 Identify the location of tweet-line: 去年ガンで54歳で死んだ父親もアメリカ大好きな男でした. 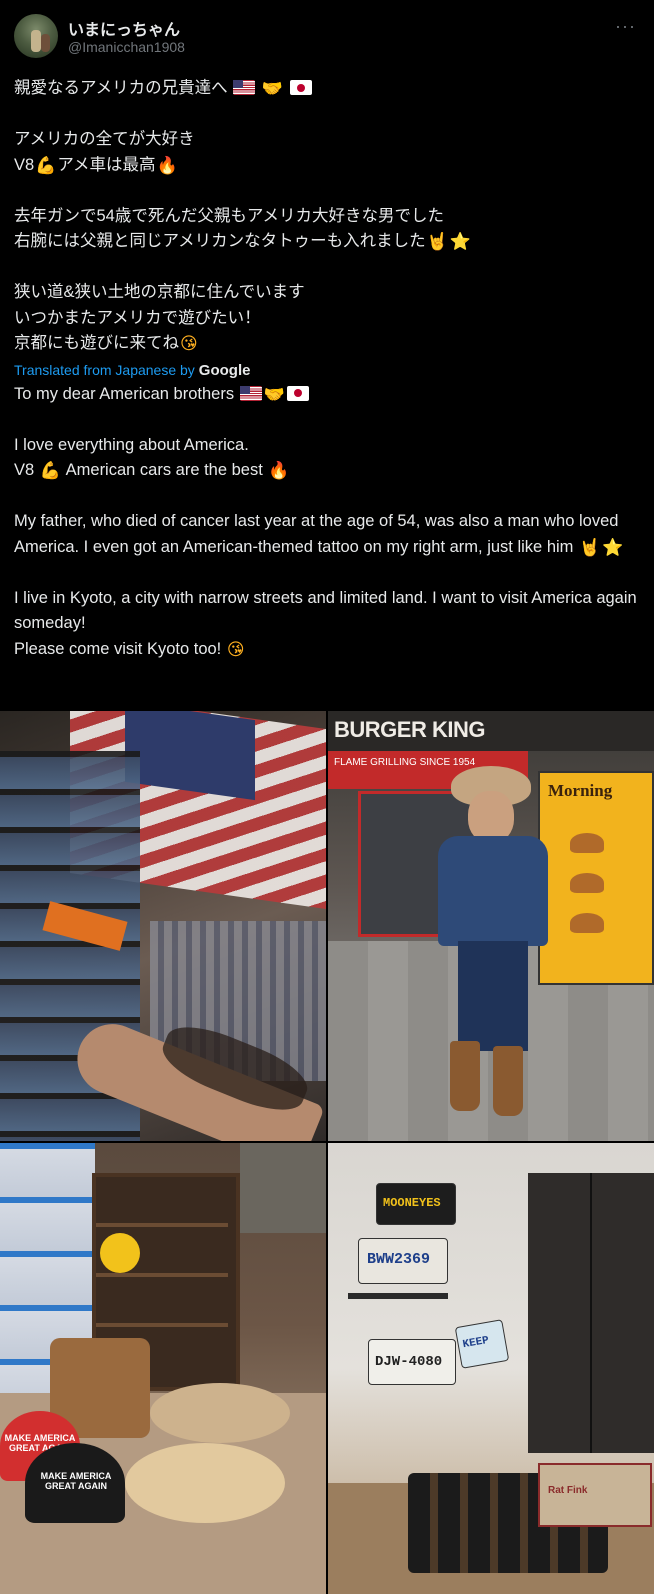
(327, 217).